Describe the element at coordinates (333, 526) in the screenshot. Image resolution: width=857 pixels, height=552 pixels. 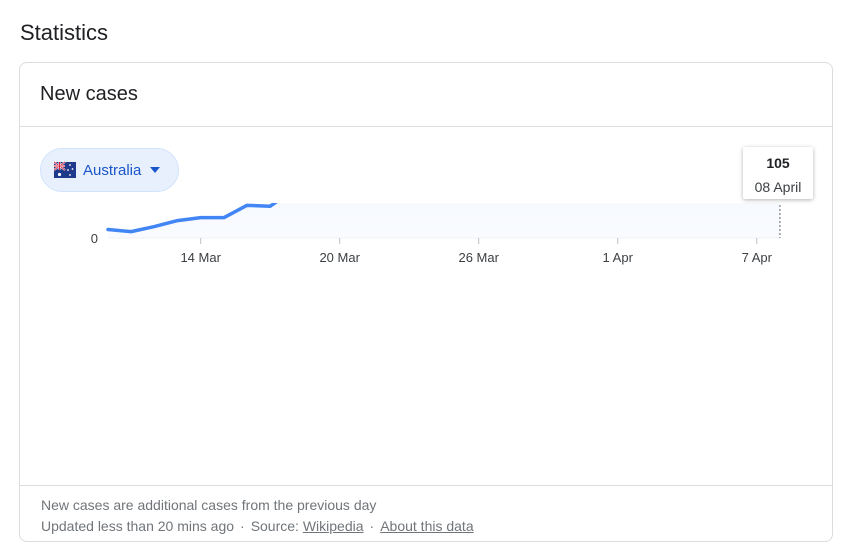
I see `wikipedia-link: Wikipedia` at that location.